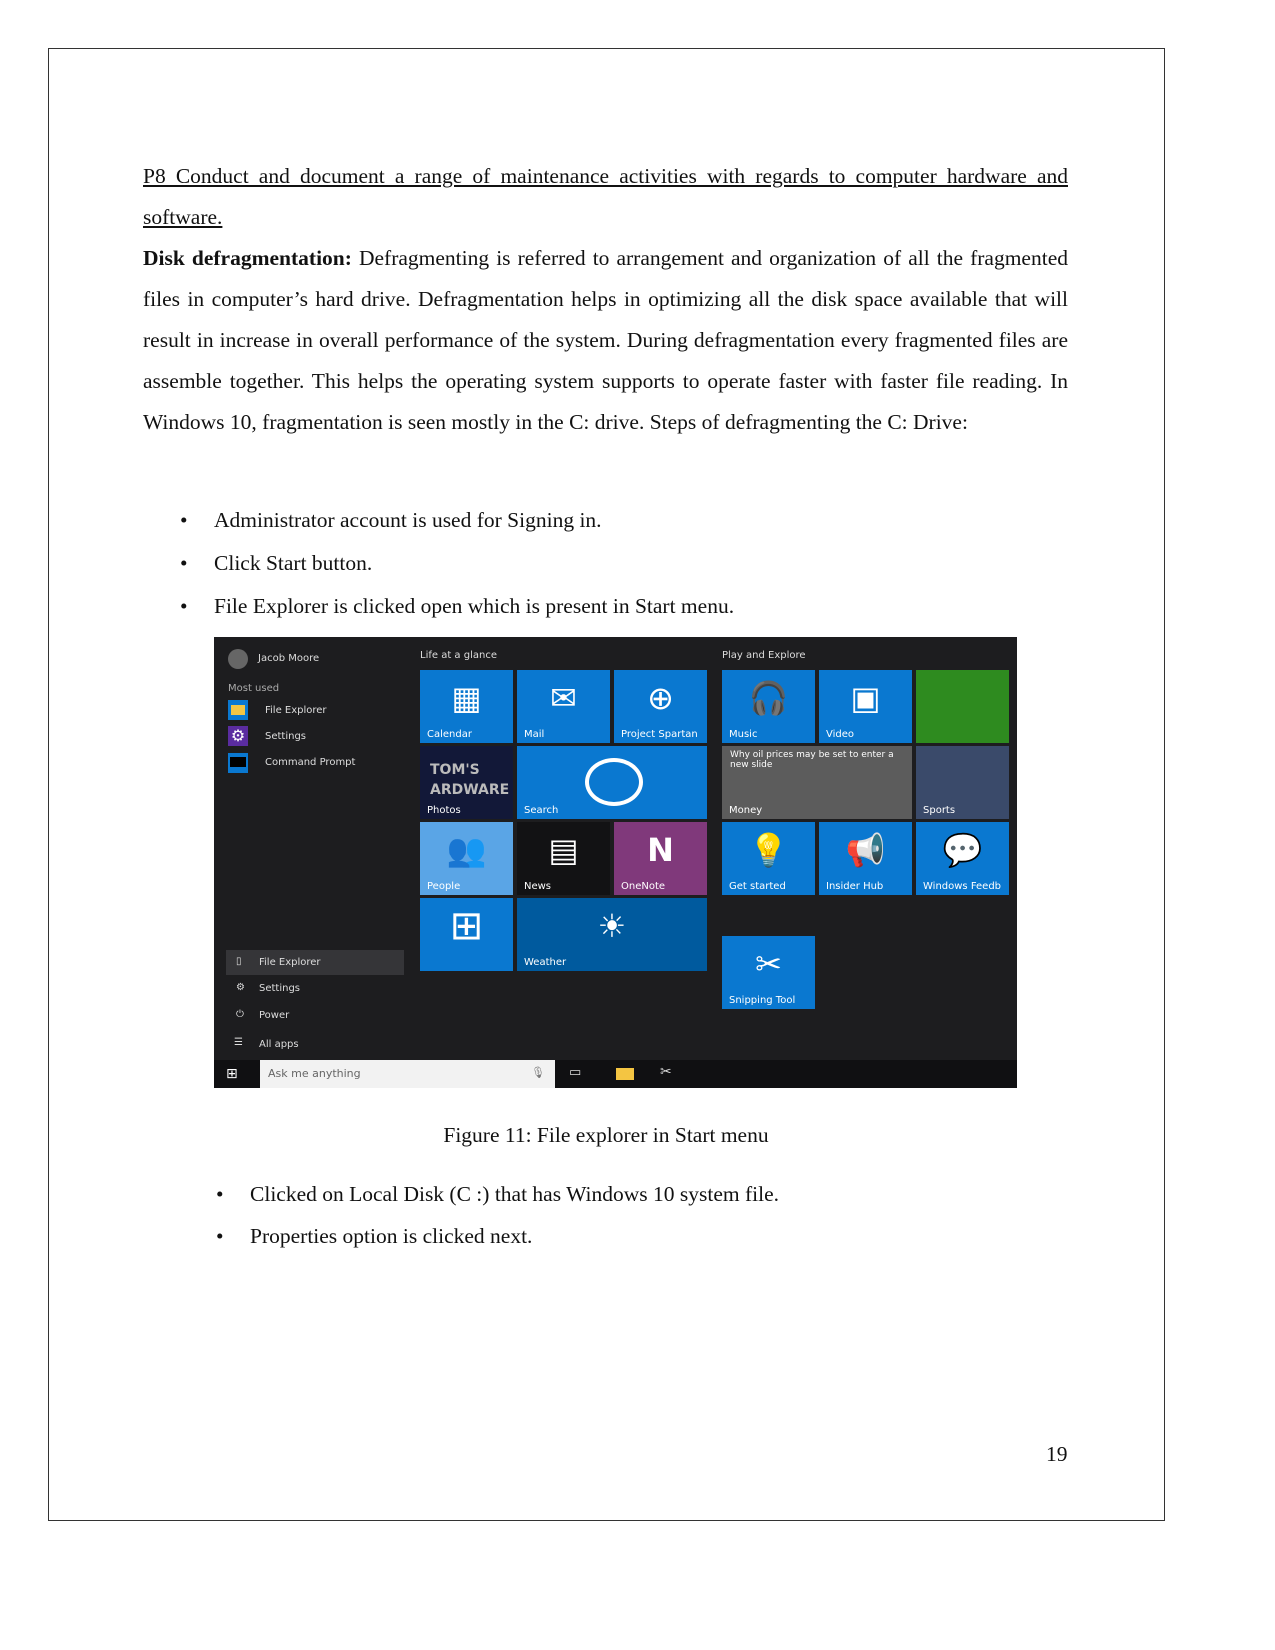 The image size is (1275, 1650). What do you see at coordinates (768, 850) in the screenshot?
I see `lightbulb-icon: 💡` at bounding box center [768, 850].